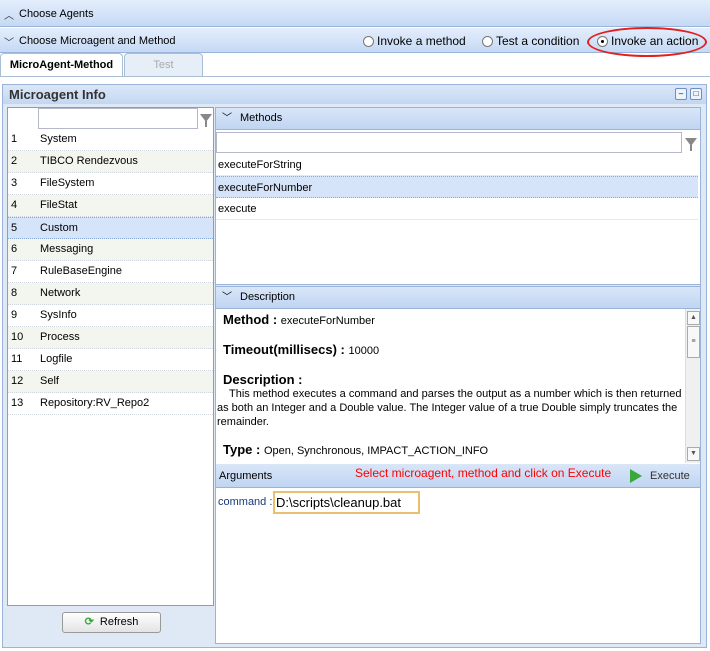  What do you see at coordinates (110, 184) in the screenshot?
I see `agent-row: 3 FileSystem` at bounding box center [110, 184].